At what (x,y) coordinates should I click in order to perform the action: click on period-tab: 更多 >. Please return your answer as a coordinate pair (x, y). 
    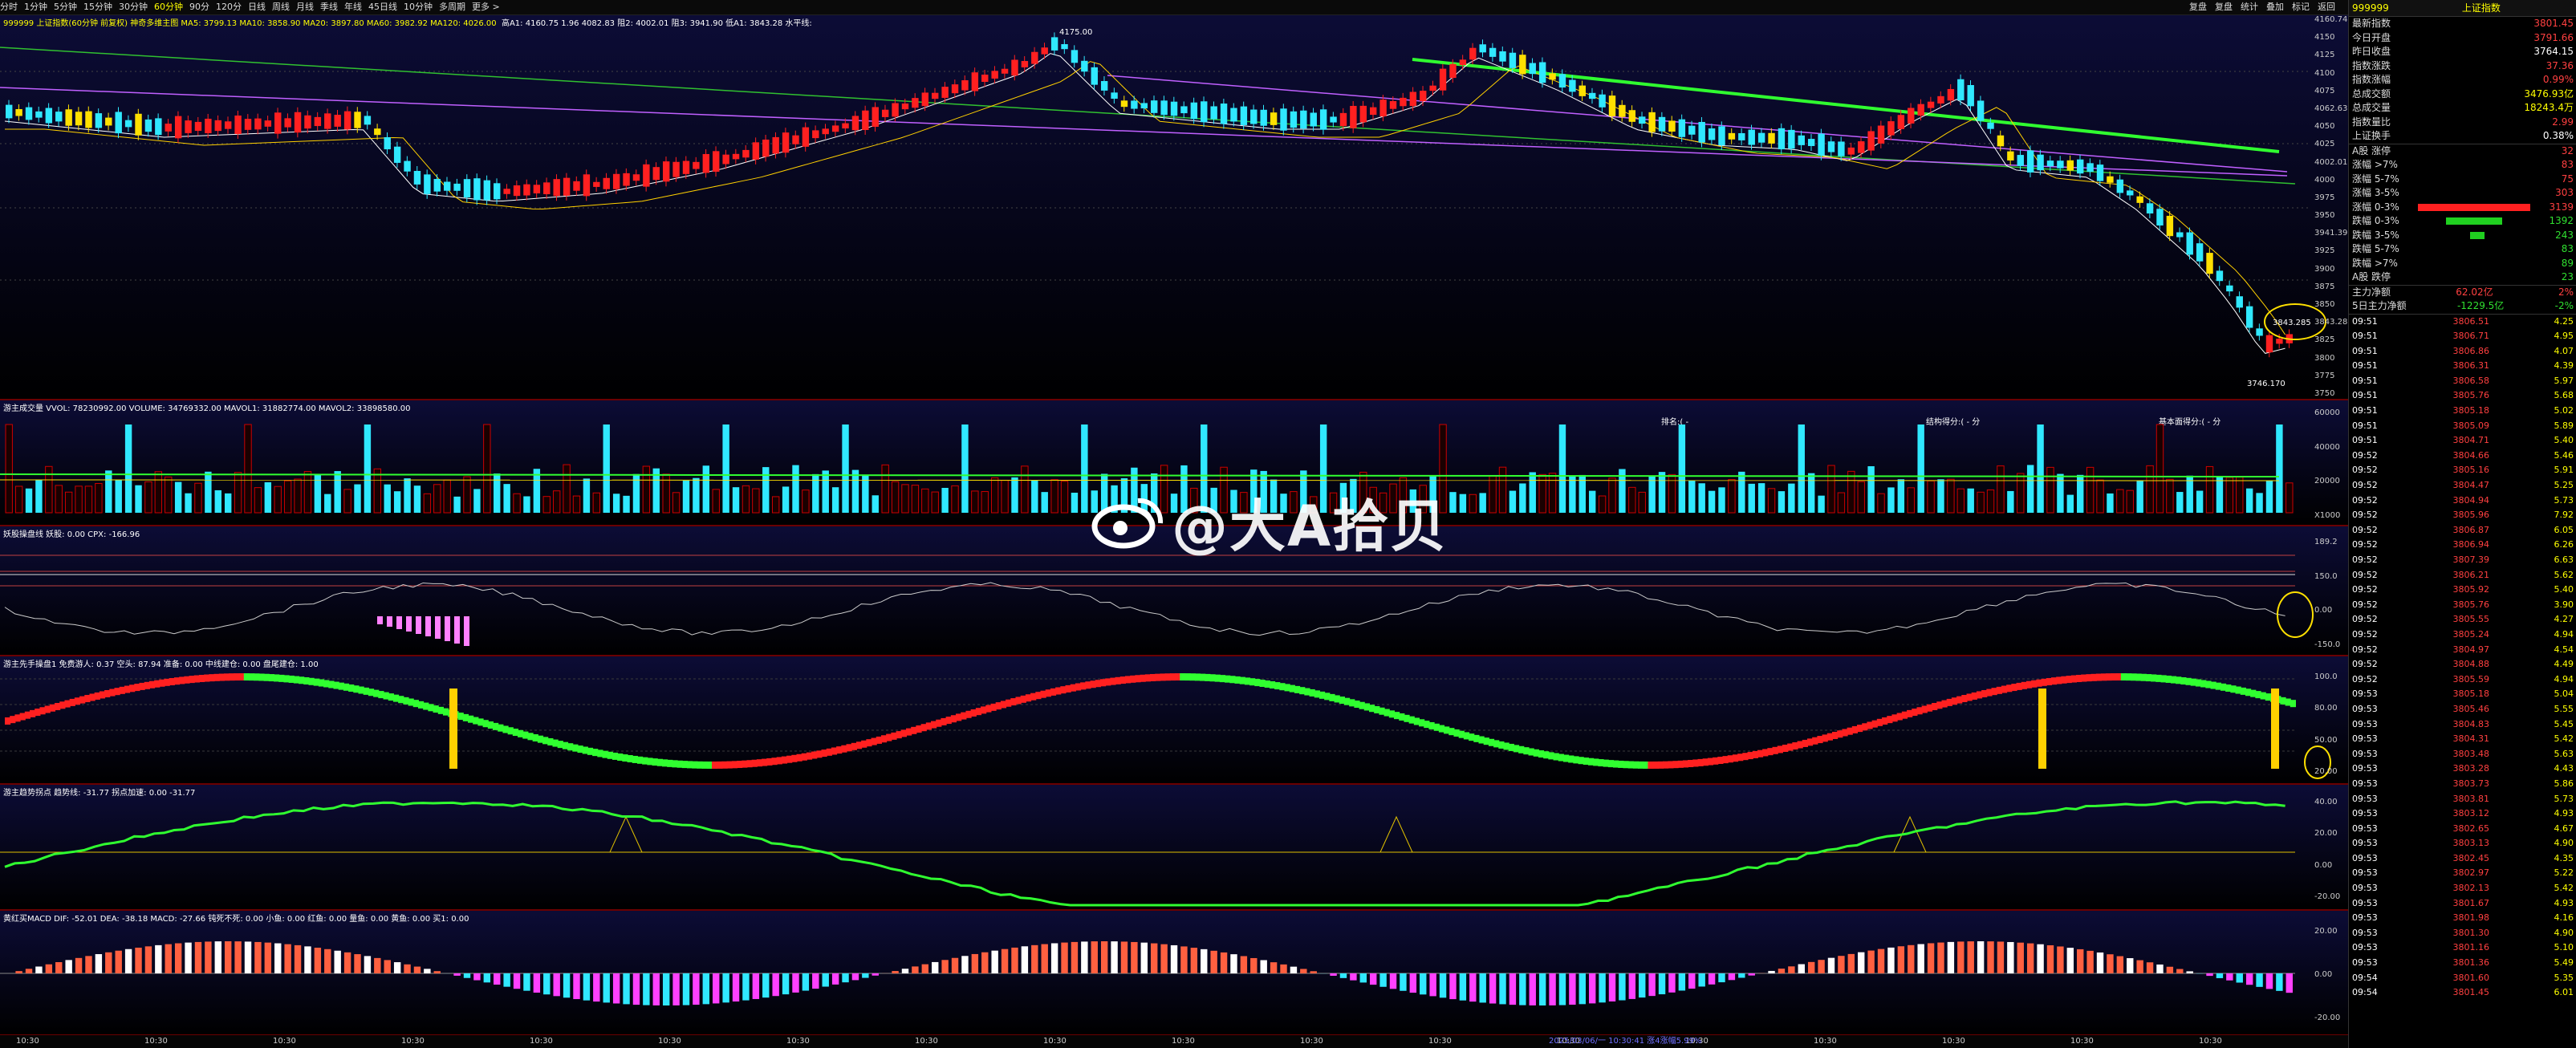
    Looking at the image, I should click on (486, 7).